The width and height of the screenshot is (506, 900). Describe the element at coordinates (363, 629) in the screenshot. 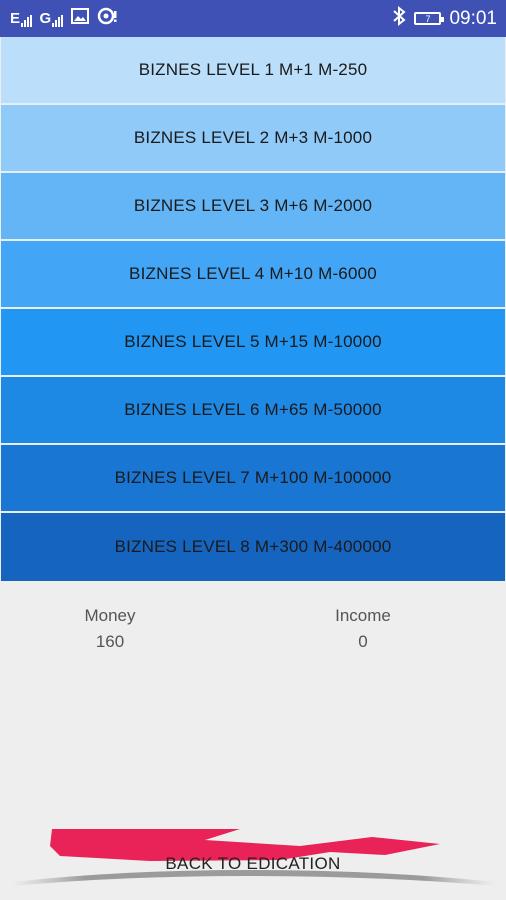

I see `income-stat: Income 0` at that location.